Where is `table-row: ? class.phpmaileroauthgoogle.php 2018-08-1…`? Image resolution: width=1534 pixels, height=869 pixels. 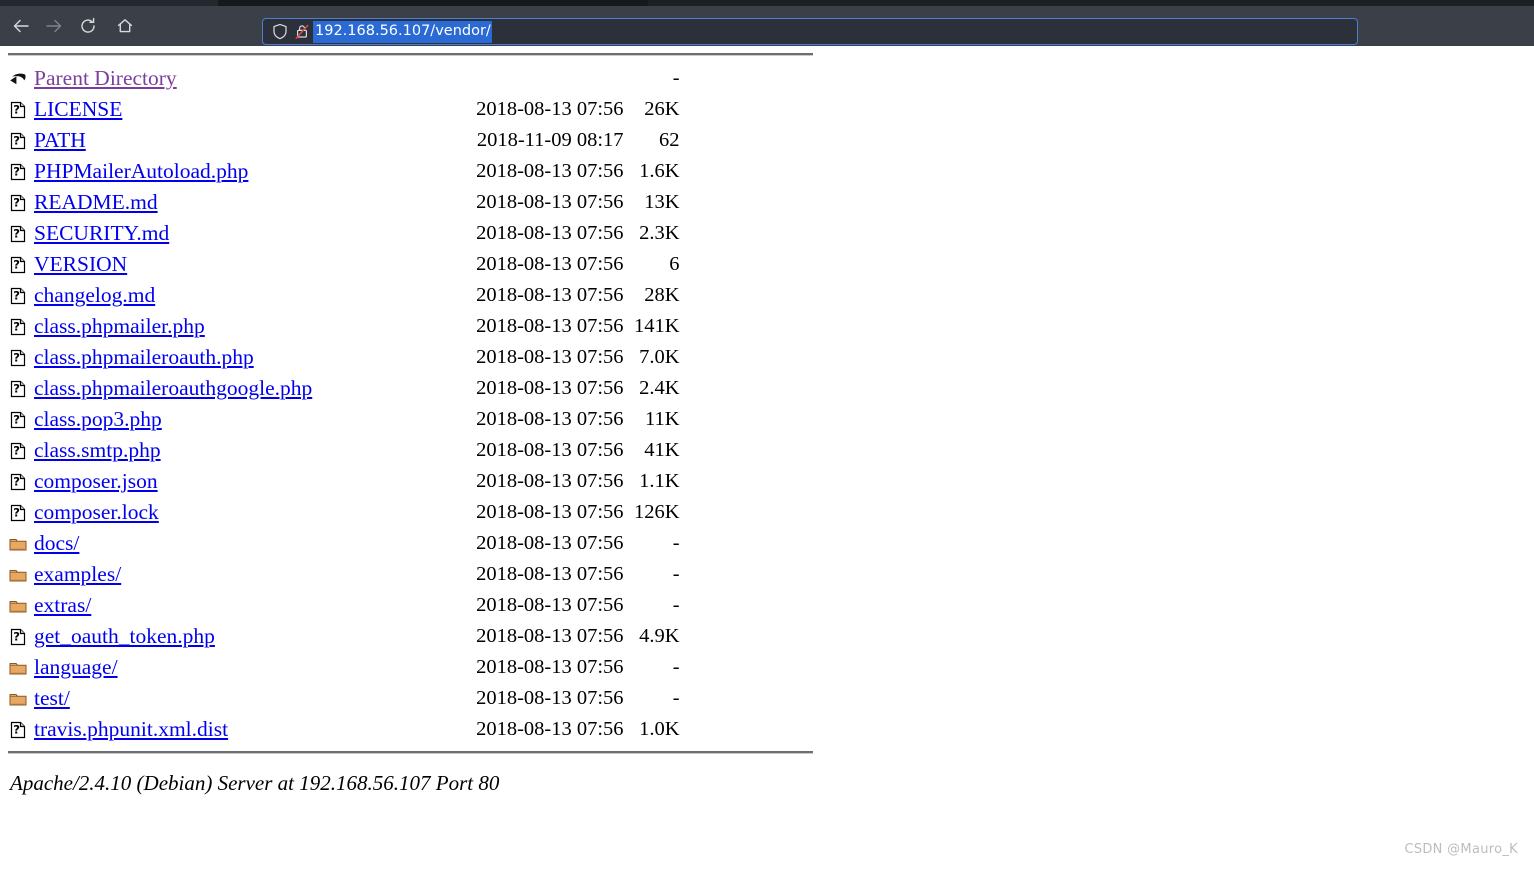 table-row: ? class.phpmaileroauthgoogle.php 2018-08-1… is located at coordinates (410, 388).